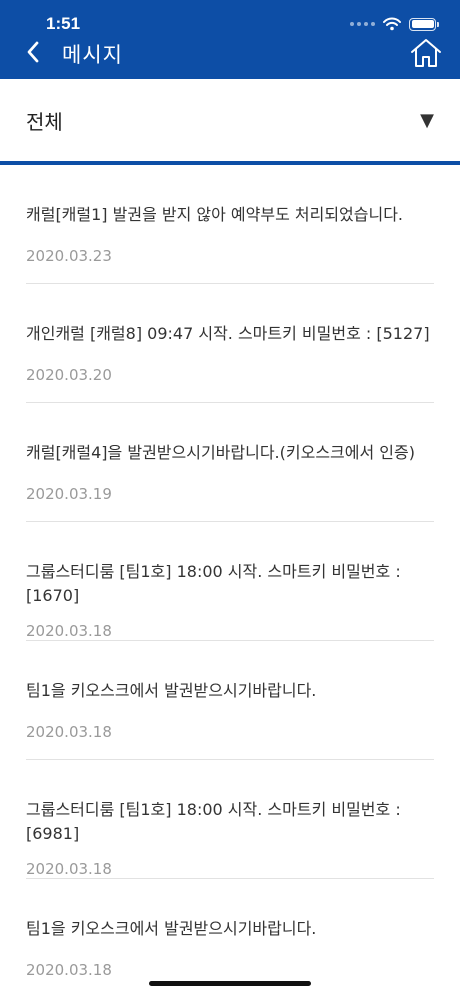 This screenshot has height=996, width=460. Describe the element at coordinates (220, 452) in the screenshot. I see `message-text: 캐럴[캐럴4]을 발권받으시기바랍니다.(키오스크에서 인증)` at that location.